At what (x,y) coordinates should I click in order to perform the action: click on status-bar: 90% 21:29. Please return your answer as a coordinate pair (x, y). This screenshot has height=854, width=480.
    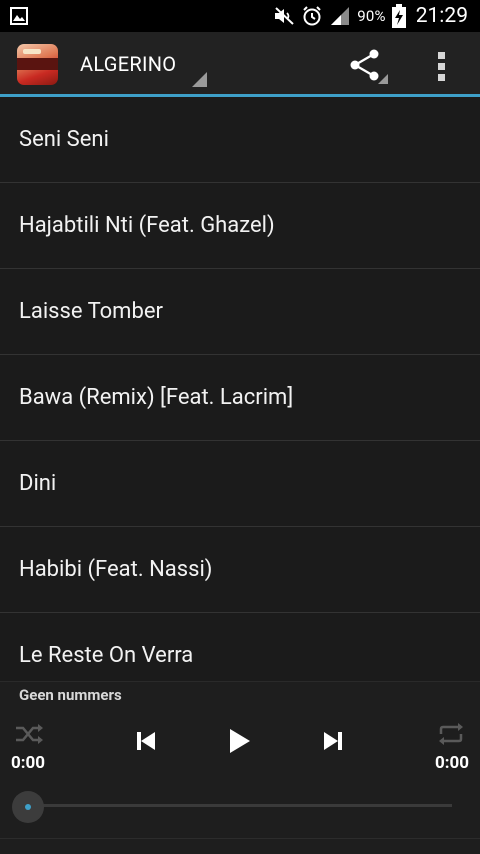
    Looking at the image, I should click on (240, 16).